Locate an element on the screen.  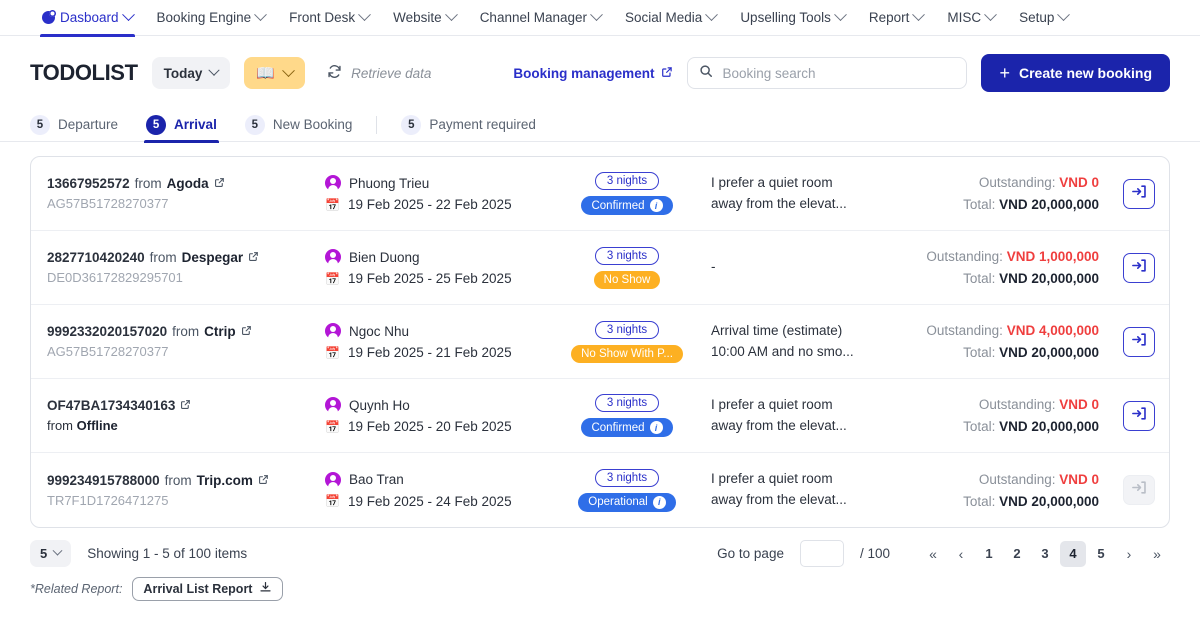
pagination-page-5: 5 is located at coordinates (1101, 554).